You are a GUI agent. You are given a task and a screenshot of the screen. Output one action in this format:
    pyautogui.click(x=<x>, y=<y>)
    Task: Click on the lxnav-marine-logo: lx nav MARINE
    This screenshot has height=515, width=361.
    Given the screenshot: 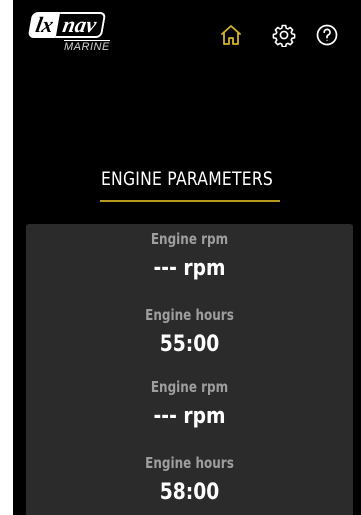 What is the action you would take?
    pyautogui.click(x=78, y=35)
    